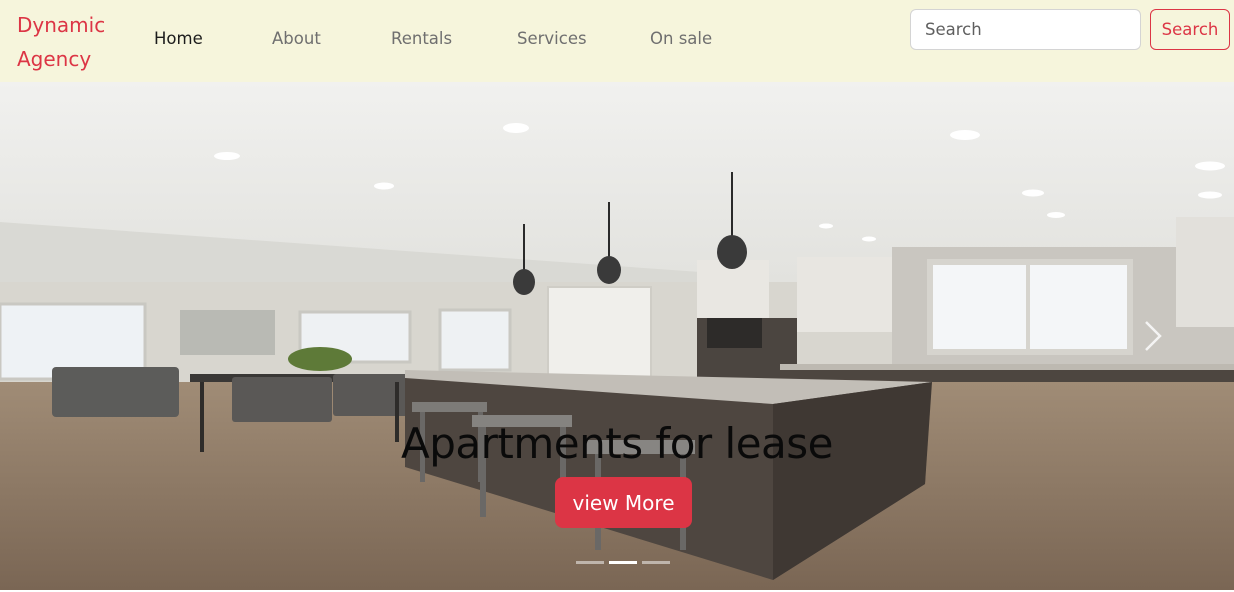 The image size is (1234, 592). What do you see at coordinates (421, 39) in the screenshot?
I see `nav-link-rentals: Rentals` at bounding box center [421, 39].